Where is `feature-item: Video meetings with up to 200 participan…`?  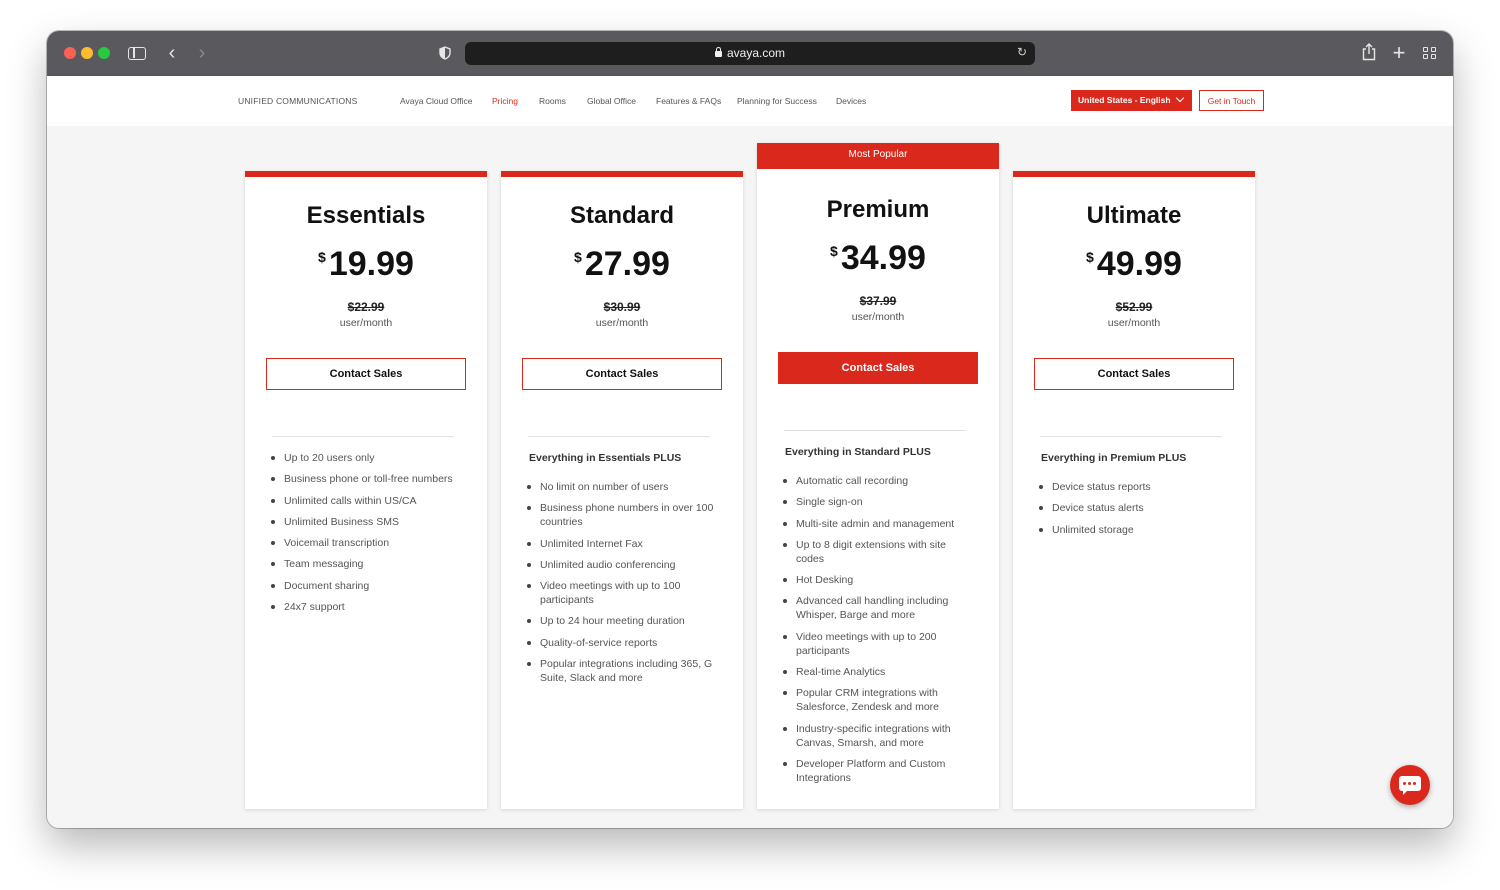 feature-item: Video meetings with up to 200 participan… is located at coordinates (876, 644).